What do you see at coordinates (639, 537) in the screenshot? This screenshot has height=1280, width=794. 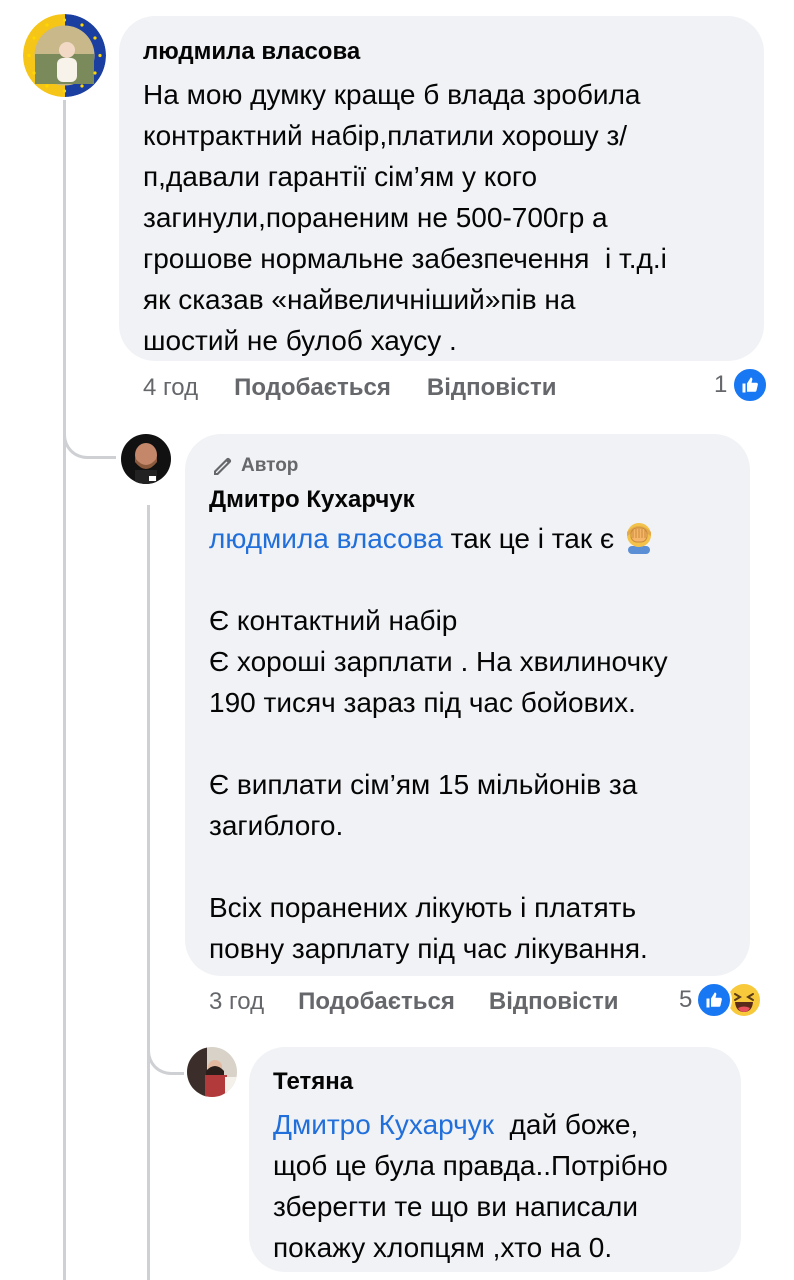 I see `facepalm-emoji` at bounding box center [639, 537].